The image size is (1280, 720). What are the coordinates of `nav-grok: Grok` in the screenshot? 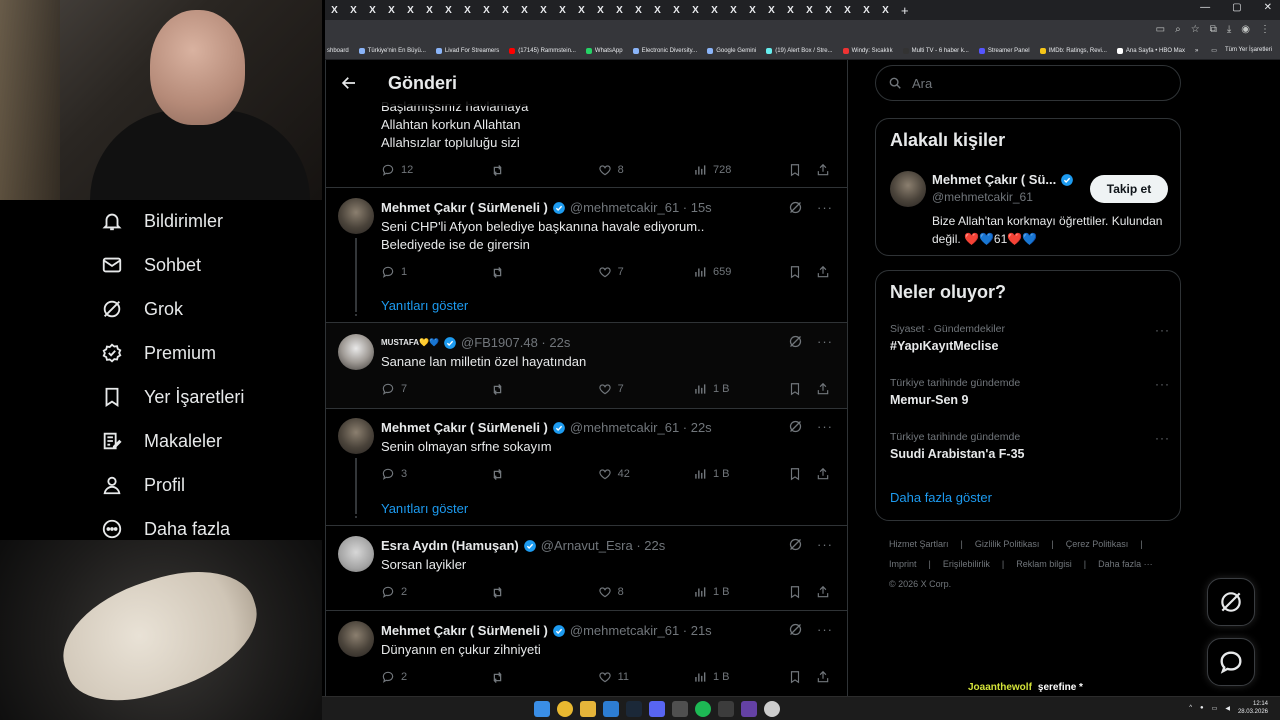 It's located at (141, 309).